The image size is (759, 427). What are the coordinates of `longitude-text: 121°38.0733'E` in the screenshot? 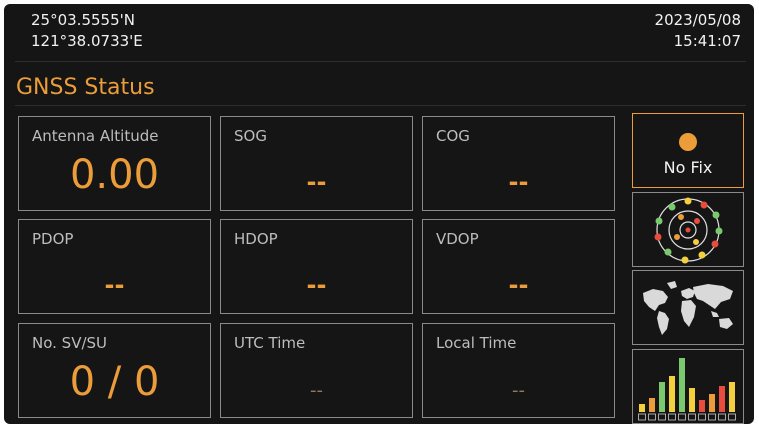 It's located at (87, 41).